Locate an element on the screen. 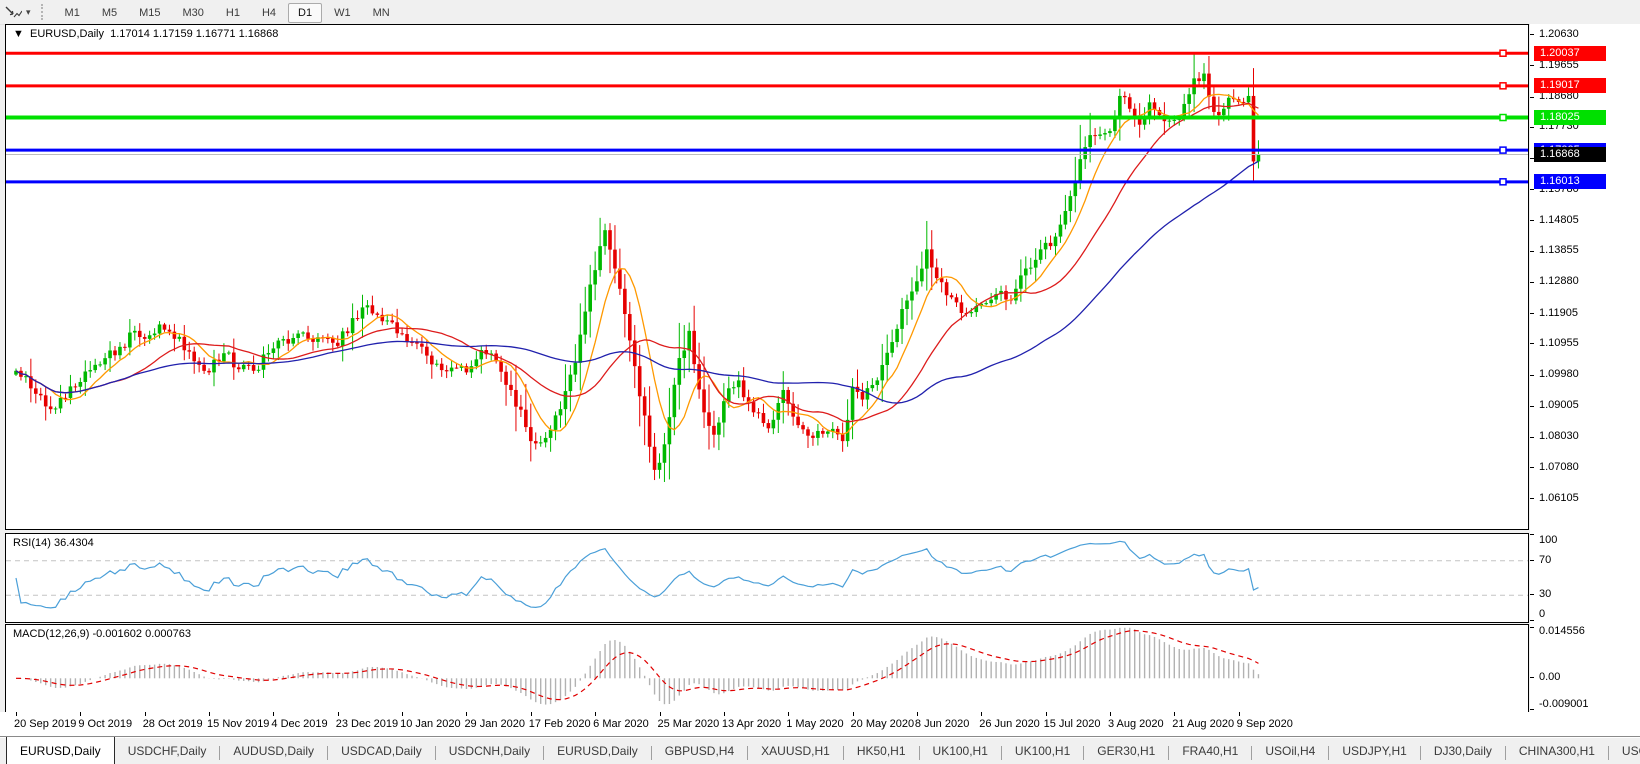 This screenshot has height=764, width=1640. macd-plot is located at coordinates (767, 668).